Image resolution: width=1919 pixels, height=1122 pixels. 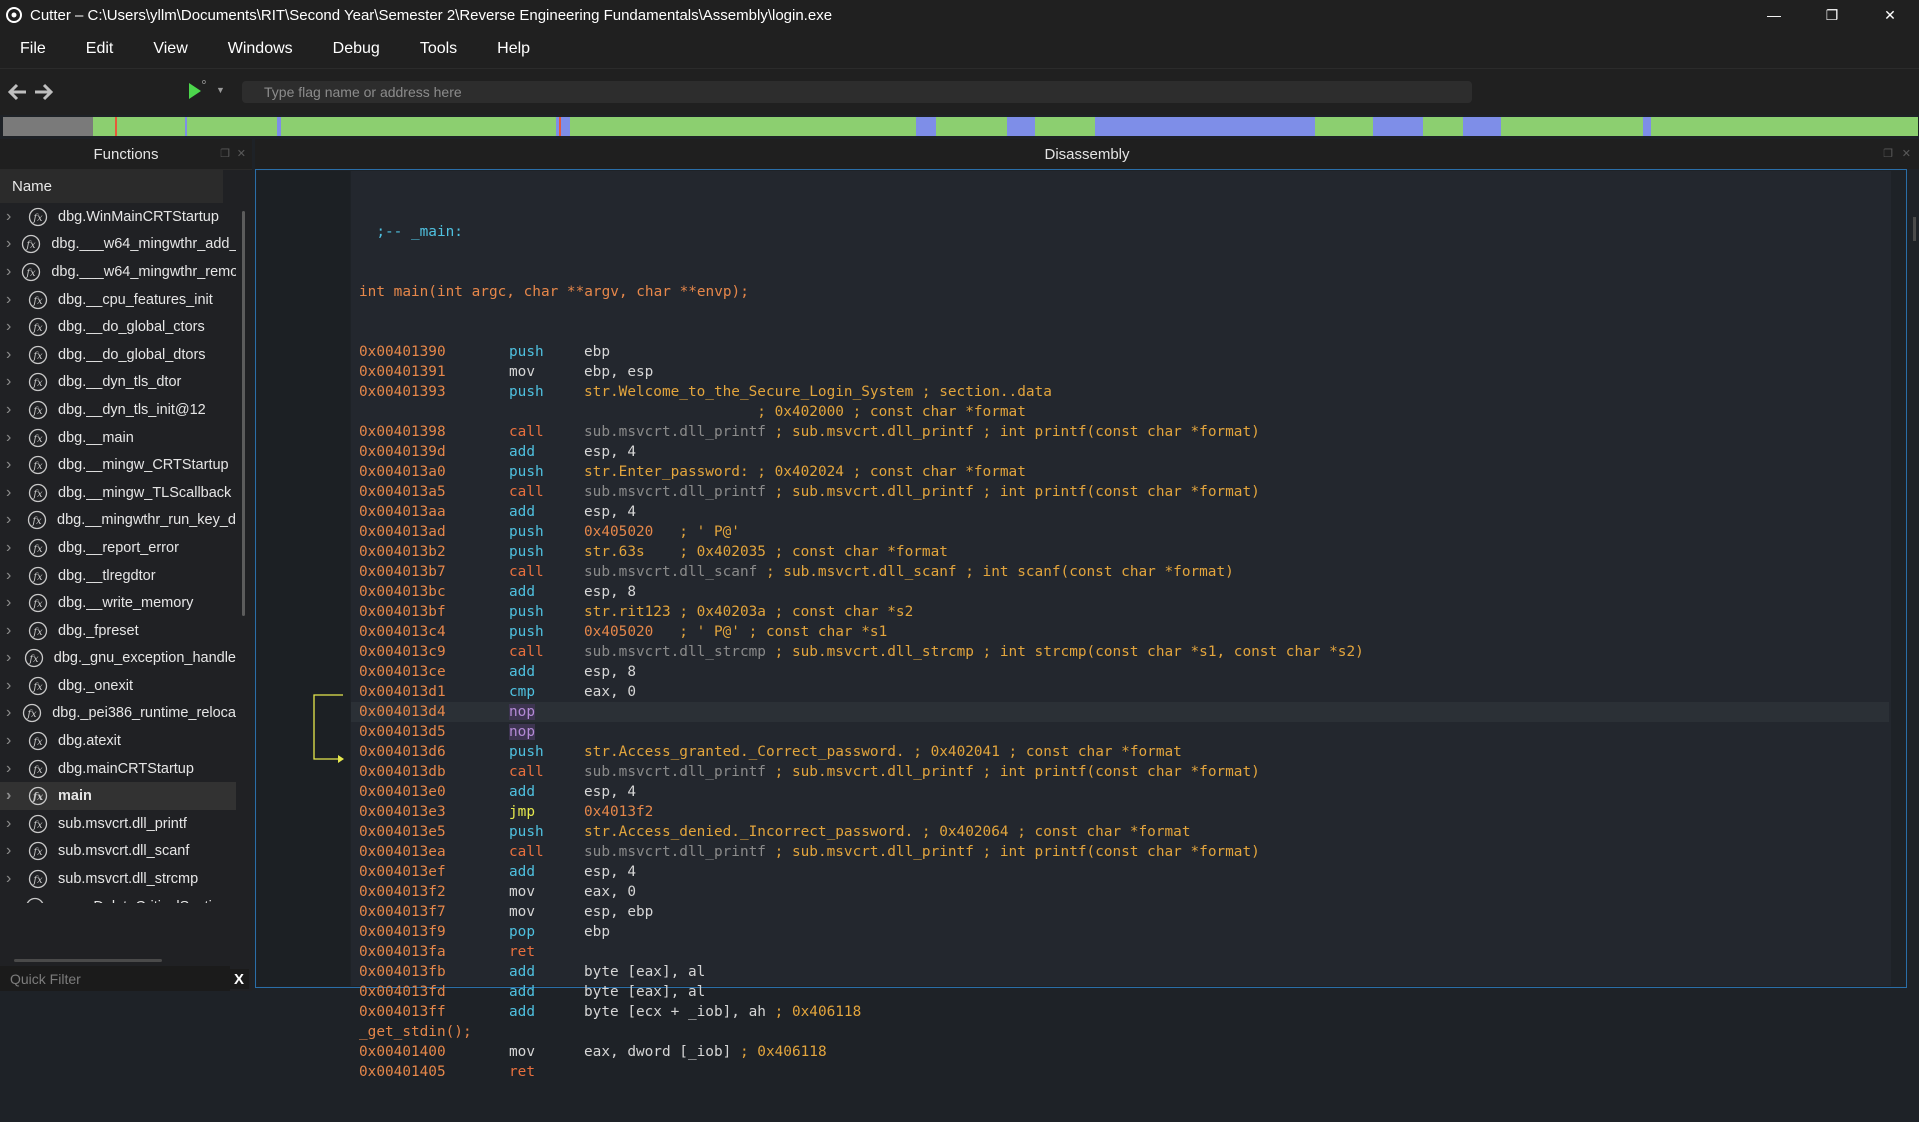 I want to click on function-list-item: ›fxdbg.__tlregdtor, so click(x=118, y=576).